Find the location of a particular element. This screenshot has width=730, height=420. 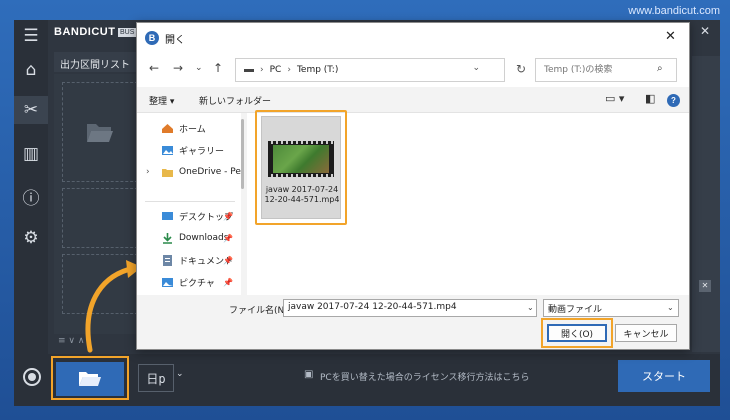

download-icon is located at coordinates (167, 238).